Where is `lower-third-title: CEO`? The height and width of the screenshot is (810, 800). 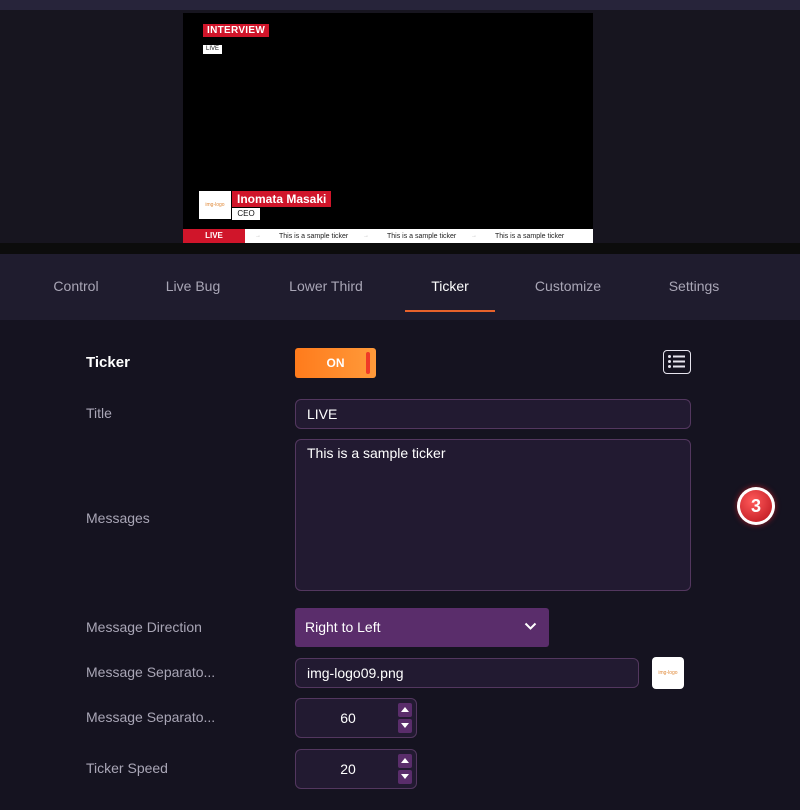
lower-third-title: CEO is located at coordinates (246, 214).